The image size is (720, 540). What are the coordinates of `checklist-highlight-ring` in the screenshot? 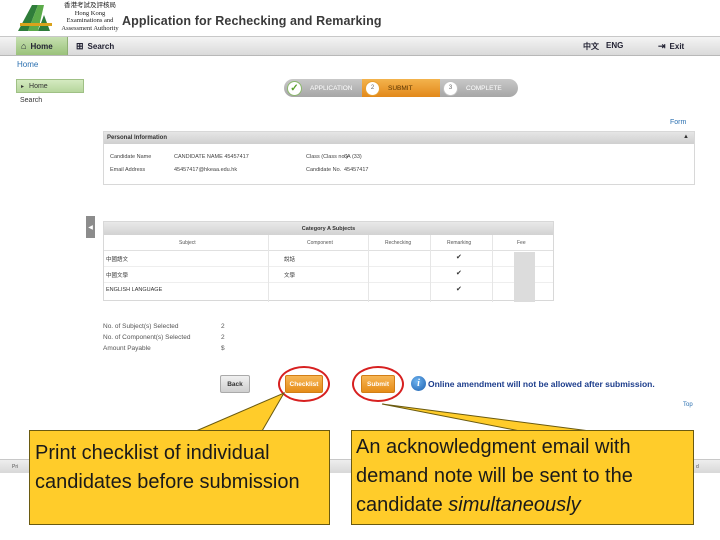 It's located at (304, 384).